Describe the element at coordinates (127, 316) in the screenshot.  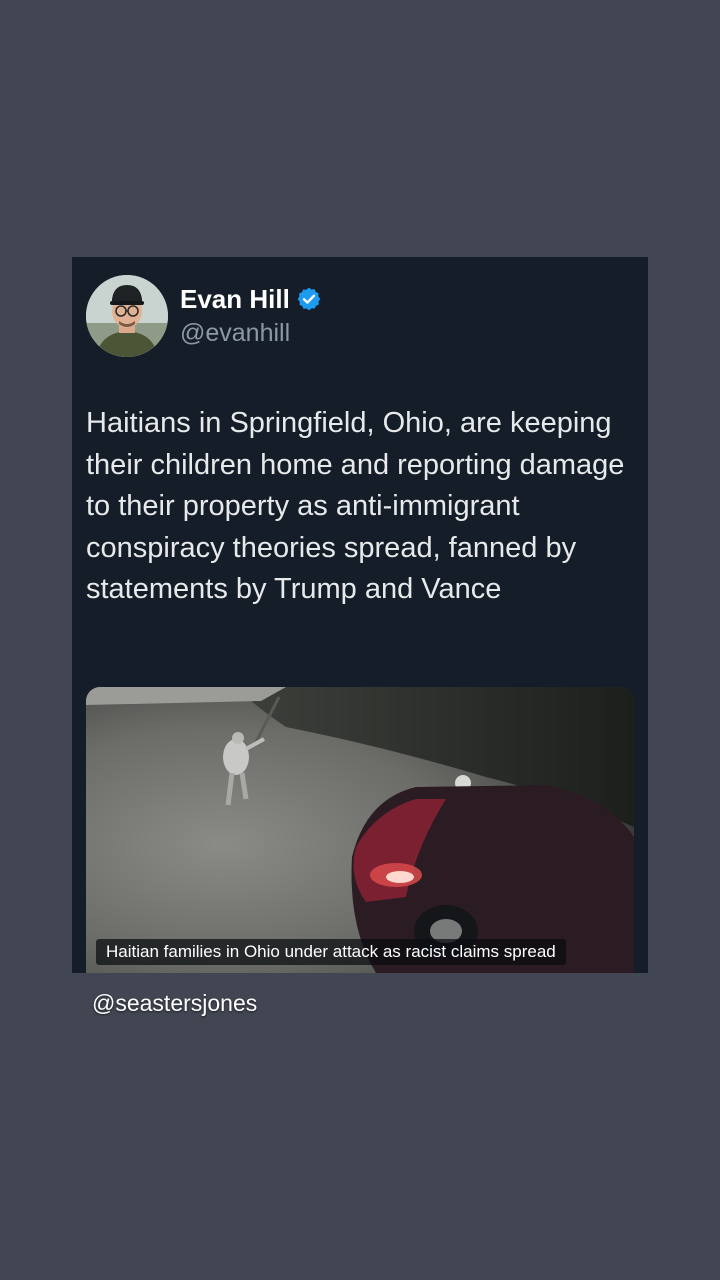
I see `author-avatar` at that location.